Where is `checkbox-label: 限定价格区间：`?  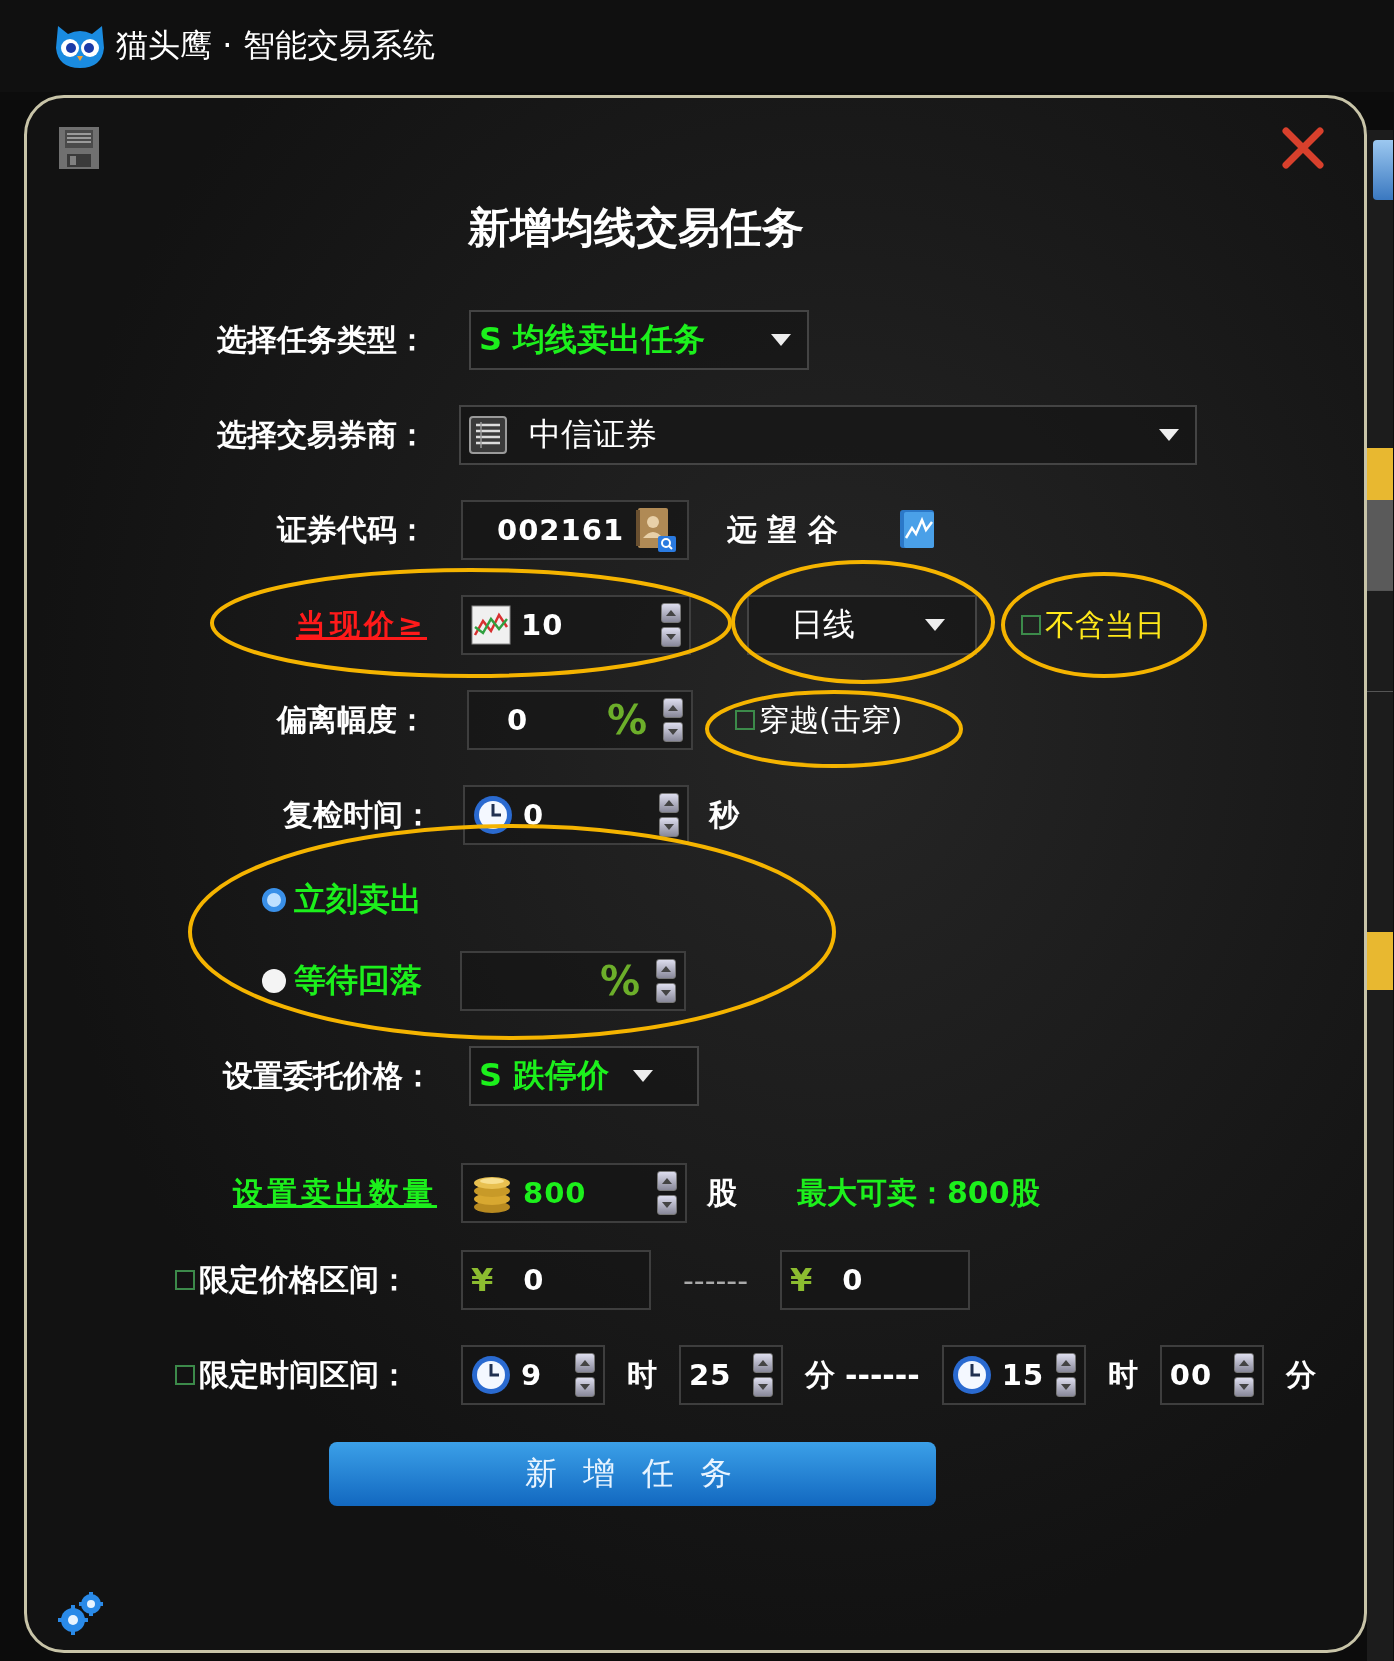
checkbox-label: 限定价格区间： is located at coordinates (304, 1279).